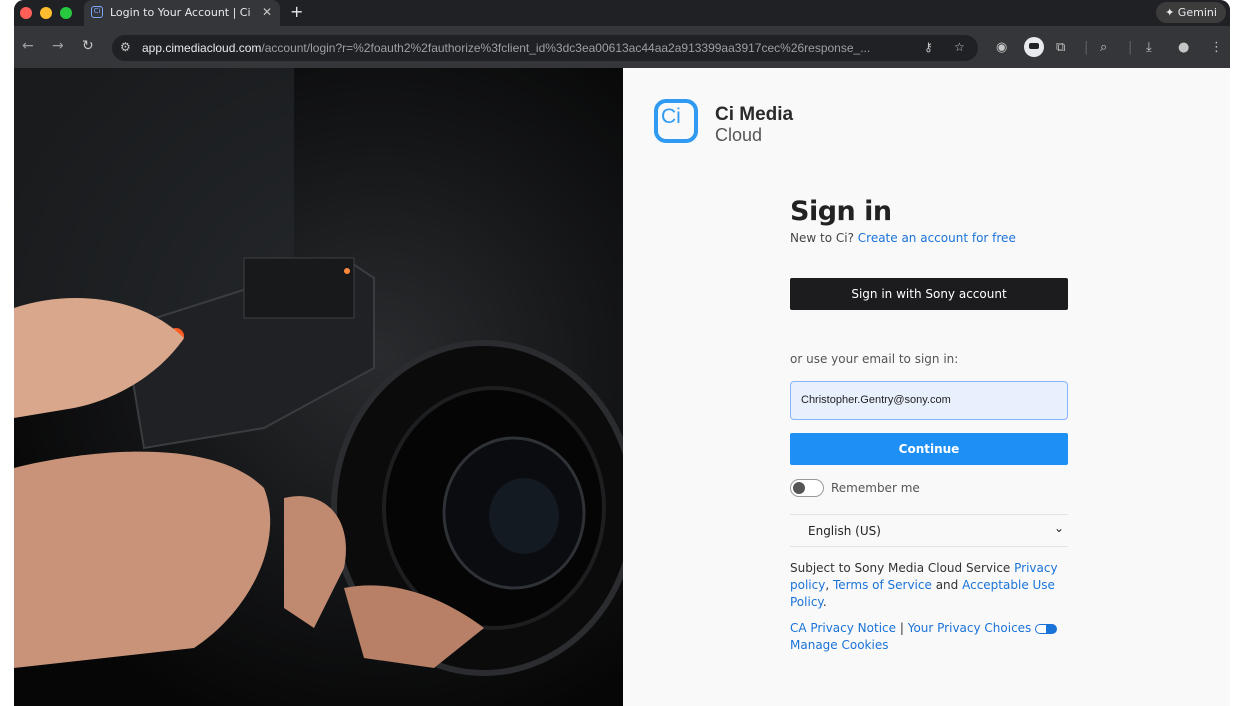 The height and width of the screenshot is (706, 1244). I want to click on privacy-choices-icon, so click(1046, 628).